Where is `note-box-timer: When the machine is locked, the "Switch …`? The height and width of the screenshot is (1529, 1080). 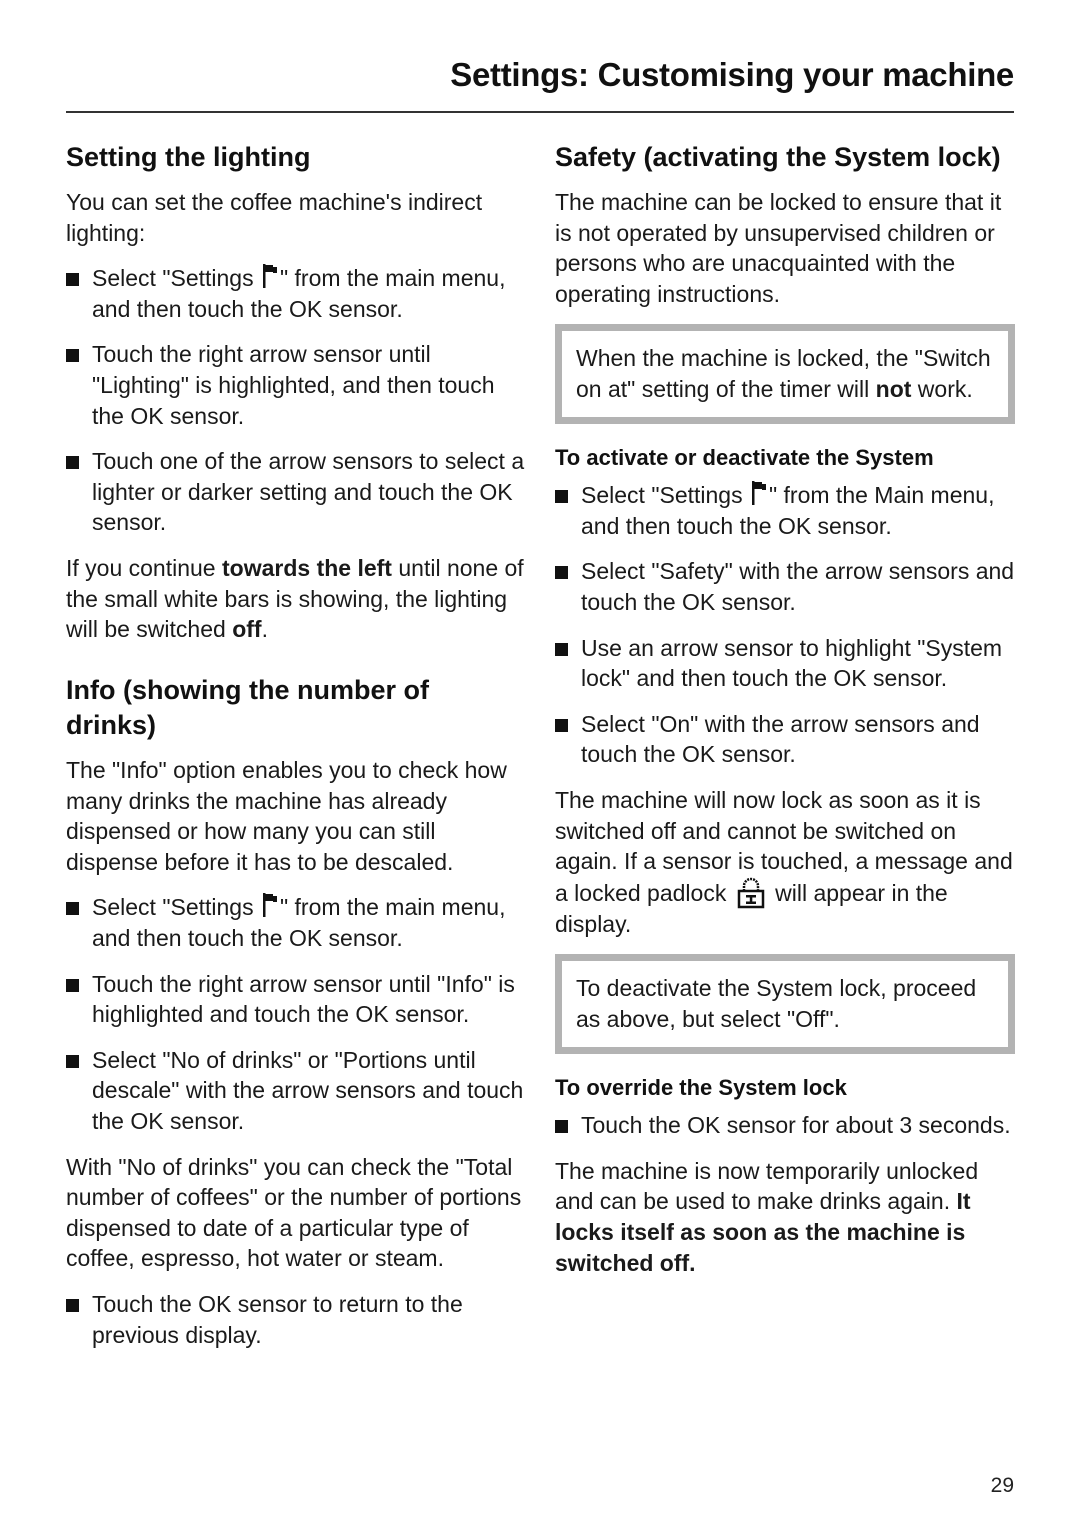 note-box-timer: When the machine is locked, the "Switch … is located at coordinates (785, 374).